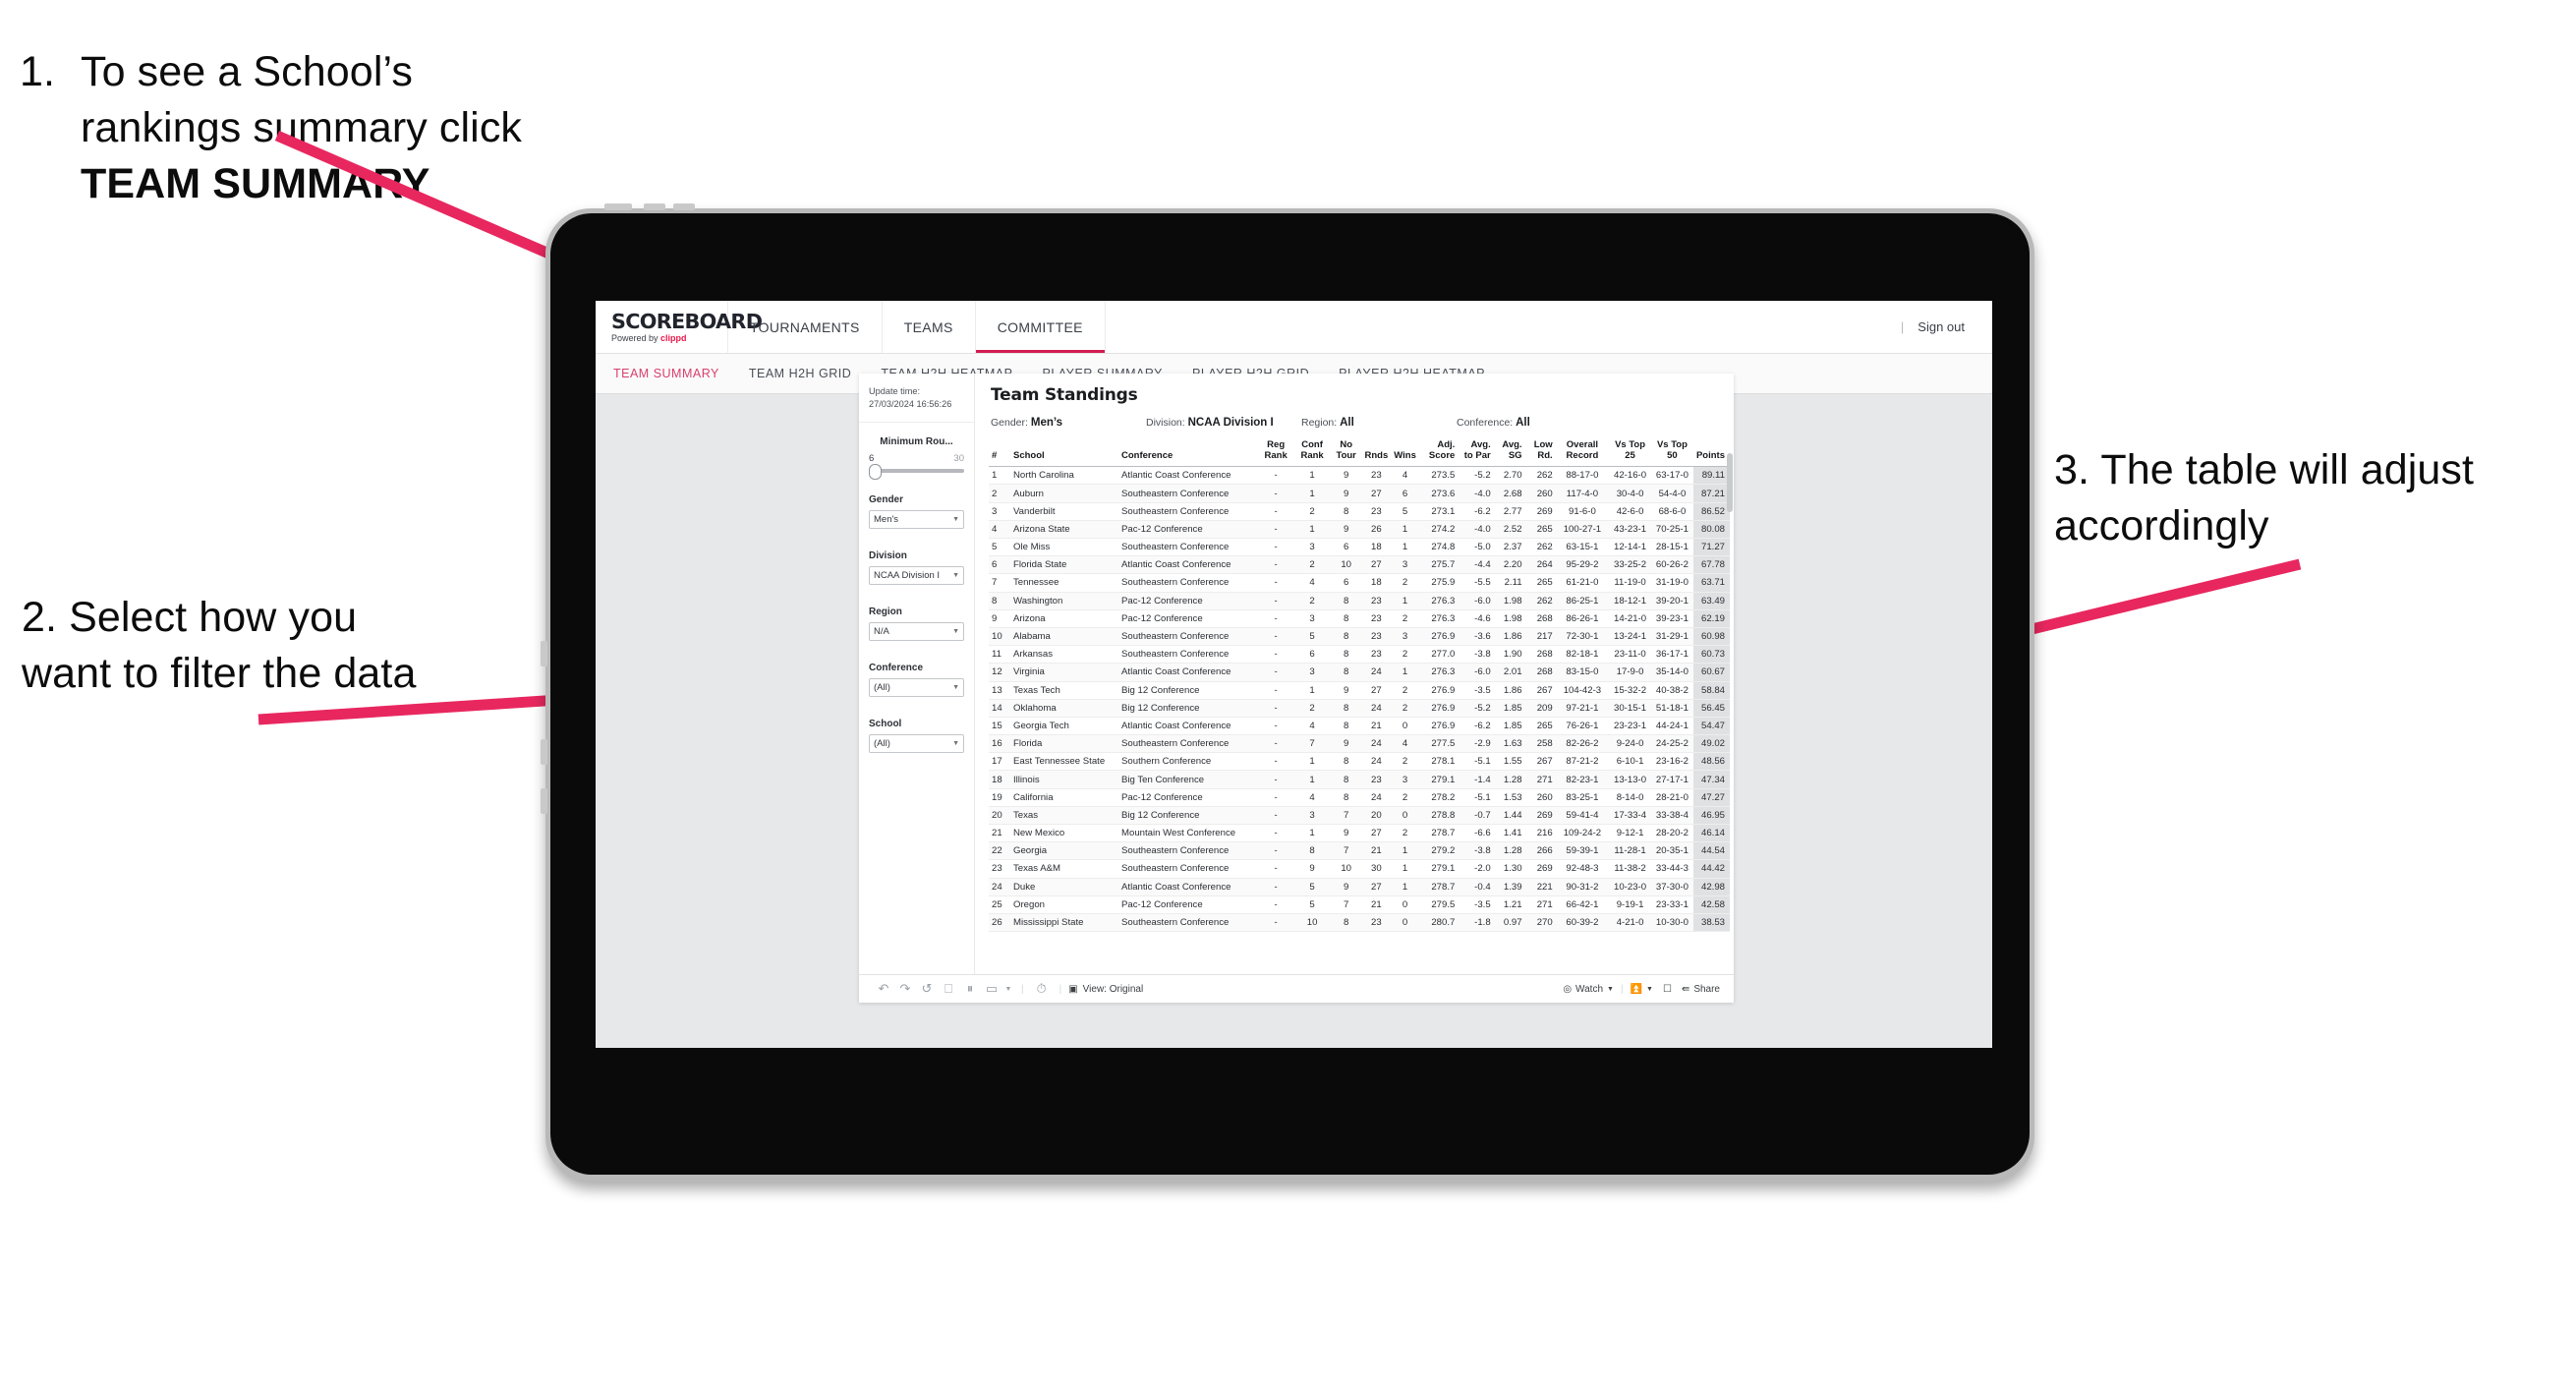 This screenshot has height=1386, width=2576. What do you see at coordinates (1188, 727) in the screenshot?
I see `table-cell: Atlantic Coast Conference` at bounding box center [1188, 727].